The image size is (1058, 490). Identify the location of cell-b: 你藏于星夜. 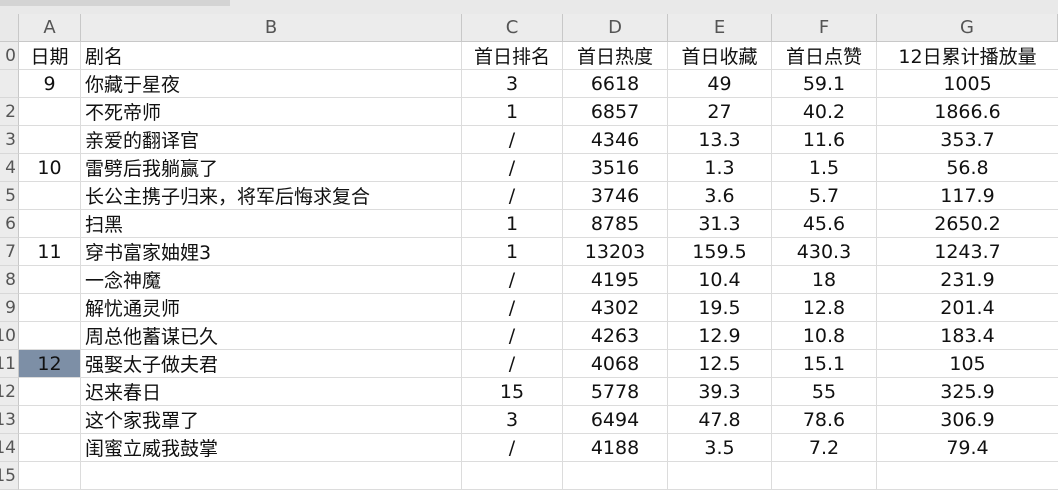
(271, 84).